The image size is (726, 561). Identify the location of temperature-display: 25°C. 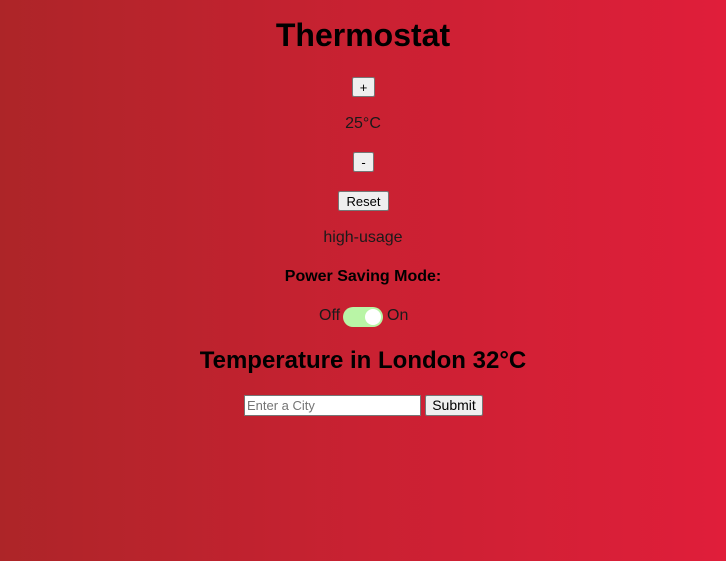
(363, 123).